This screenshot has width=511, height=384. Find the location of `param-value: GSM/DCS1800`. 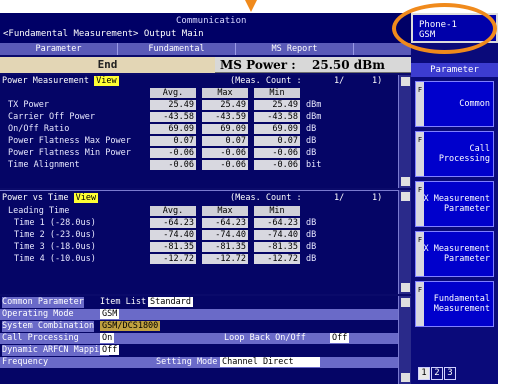

param-value: GSM/DCS1800 is located at coordinates (130, 326).